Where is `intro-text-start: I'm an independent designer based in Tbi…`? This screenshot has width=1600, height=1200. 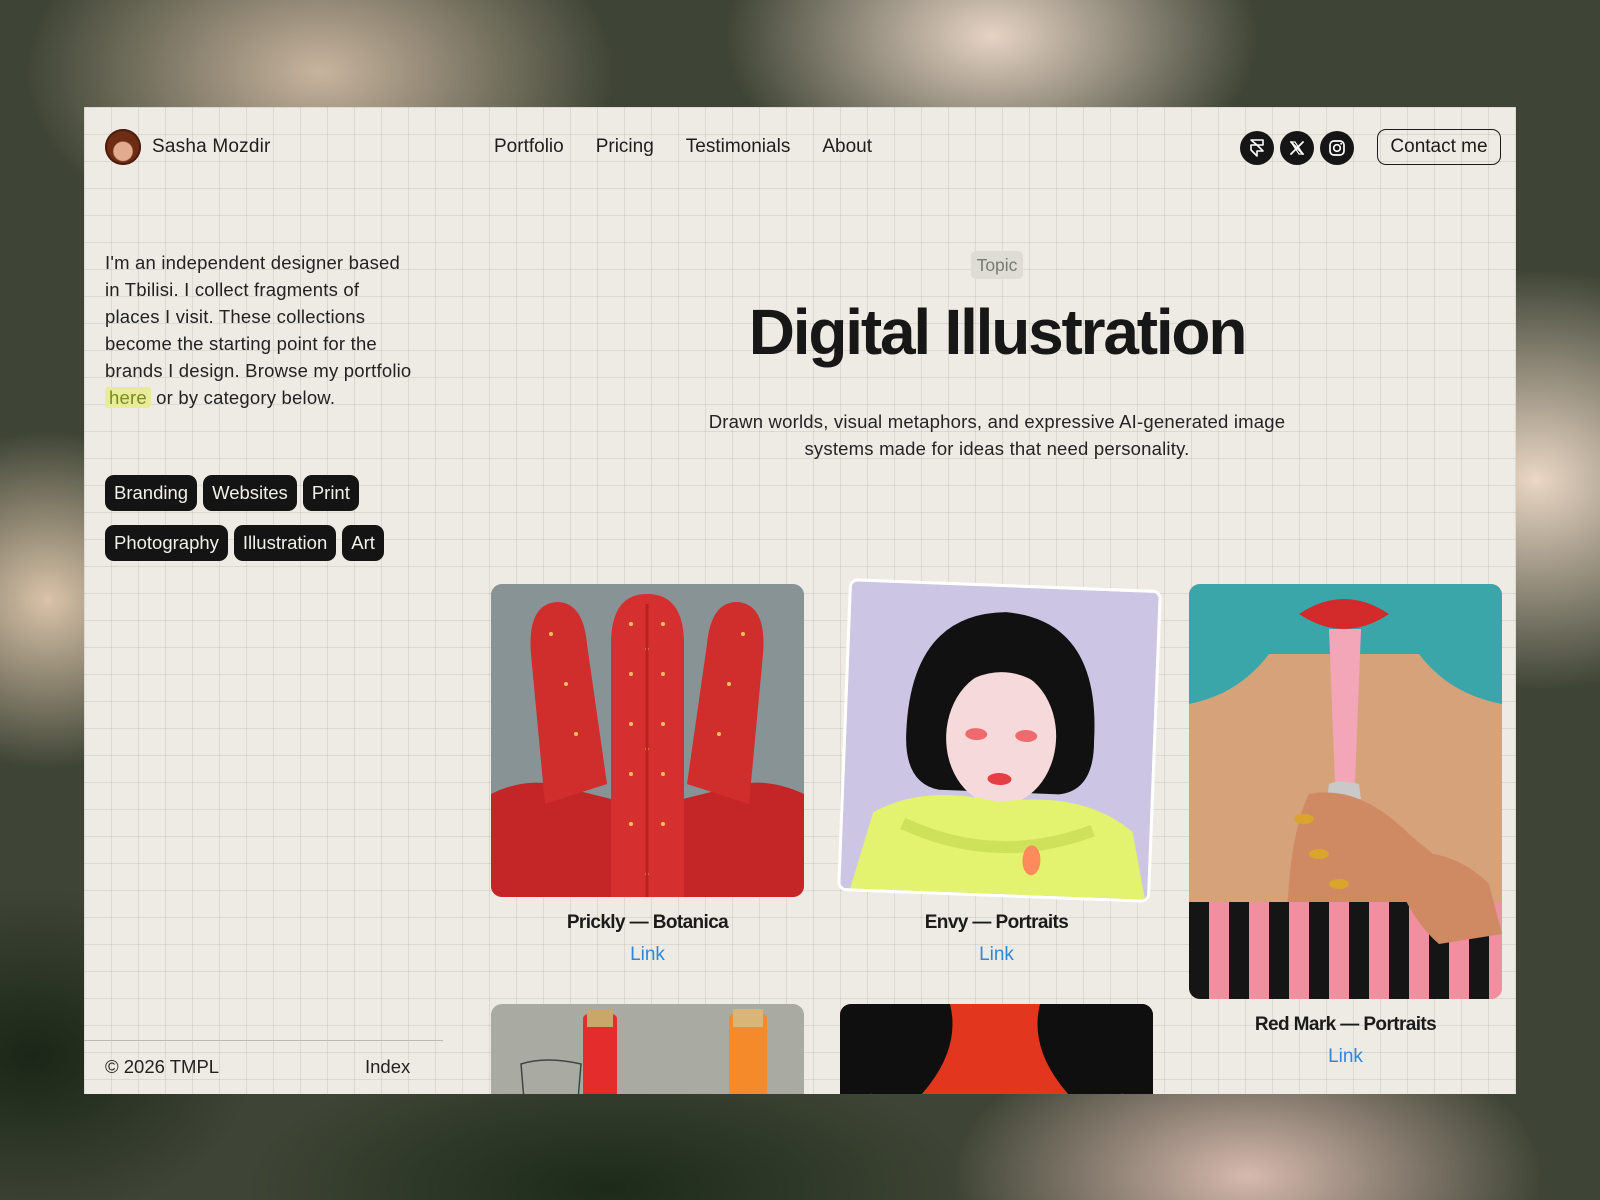 intro-text-start: I'm an independent designer based in Tbi… is located at coordinates (258, 316).